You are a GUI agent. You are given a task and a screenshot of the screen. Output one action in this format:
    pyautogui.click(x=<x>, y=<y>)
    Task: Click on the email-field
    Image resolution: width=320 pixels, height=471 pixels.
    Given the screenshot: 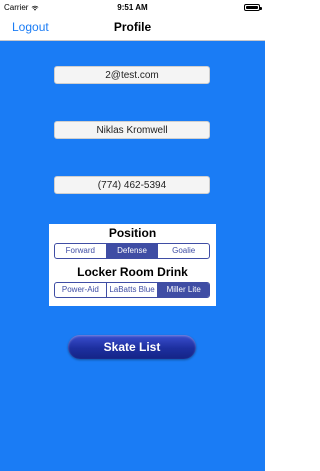 What is the action you would take?
    pyautogui.click(x=132, y=75)
    